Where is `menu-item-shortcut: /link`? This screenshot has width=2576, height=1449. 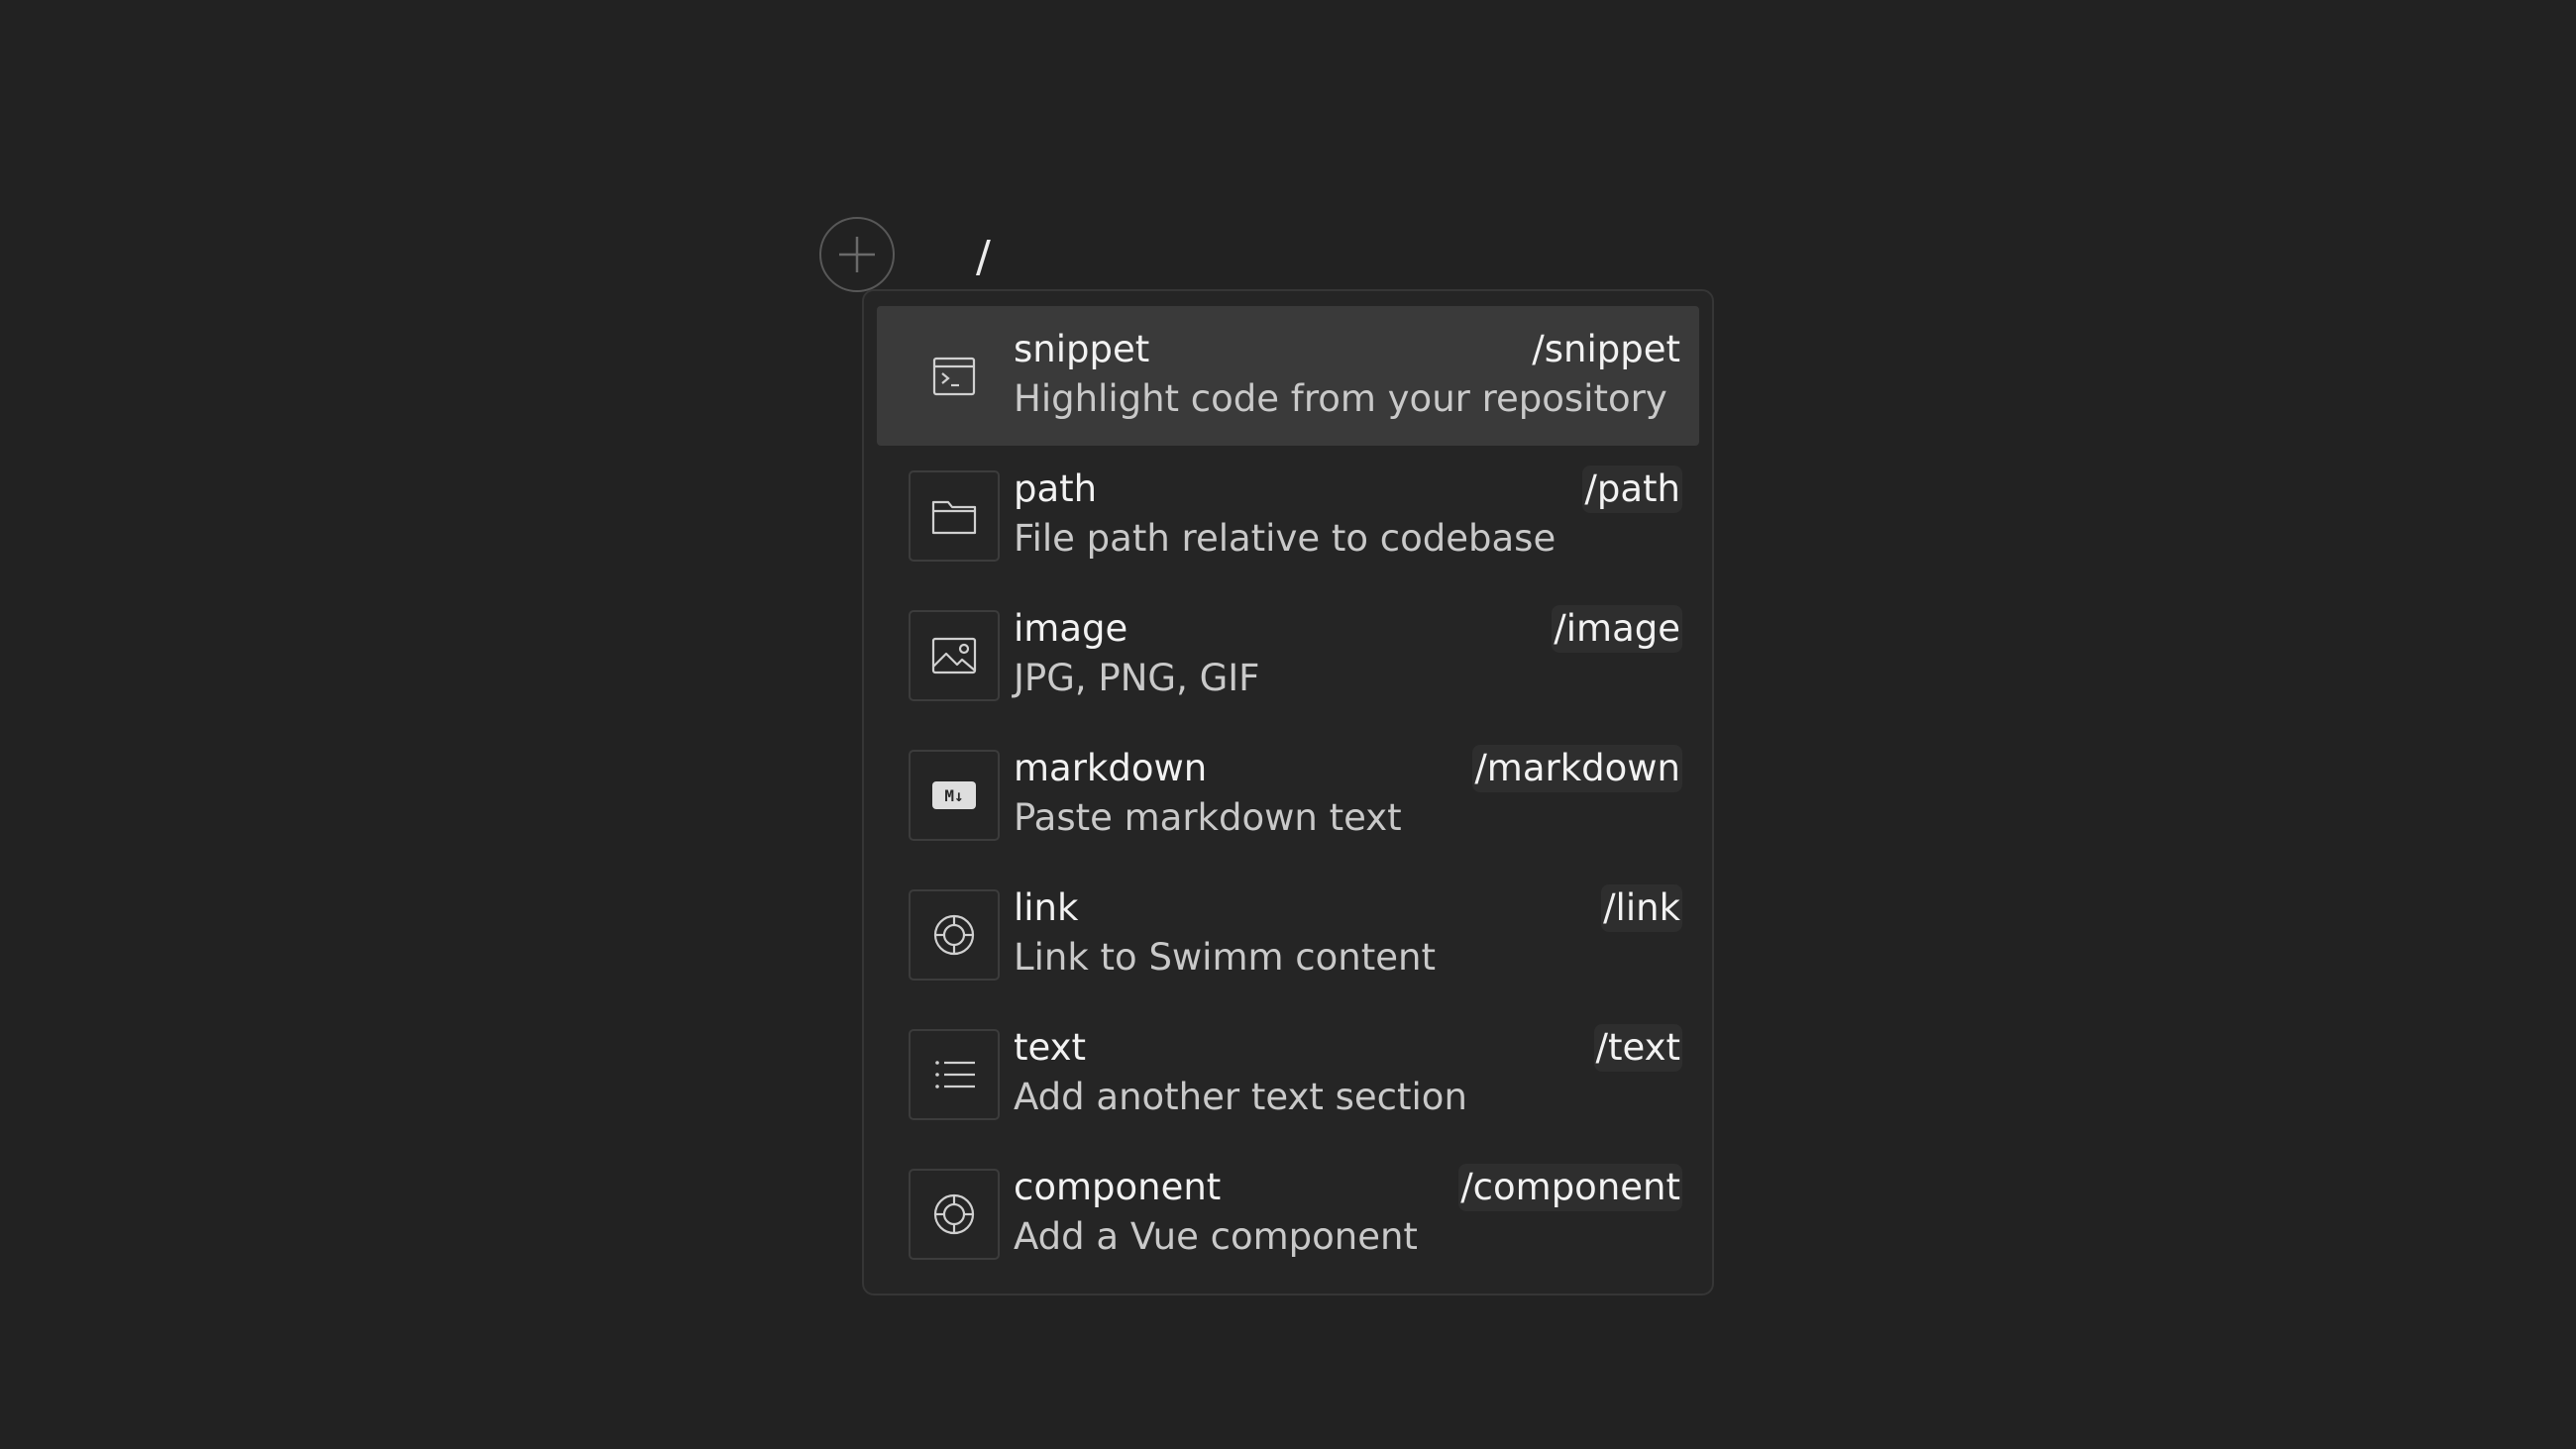 menu-item-shortcut: /link is located at coordinates (1641, 908).